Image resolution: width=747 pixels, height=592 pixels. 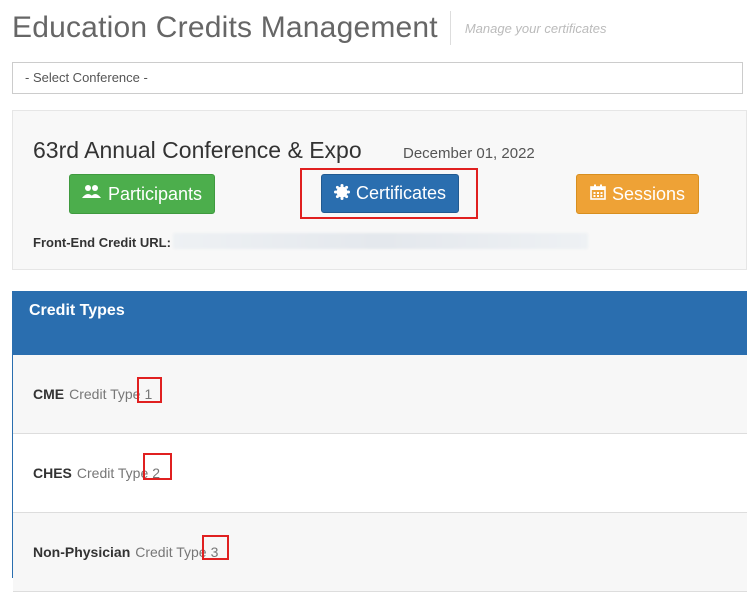 I want to click on sessions-label: Sessions, so click(x=648, y=193).